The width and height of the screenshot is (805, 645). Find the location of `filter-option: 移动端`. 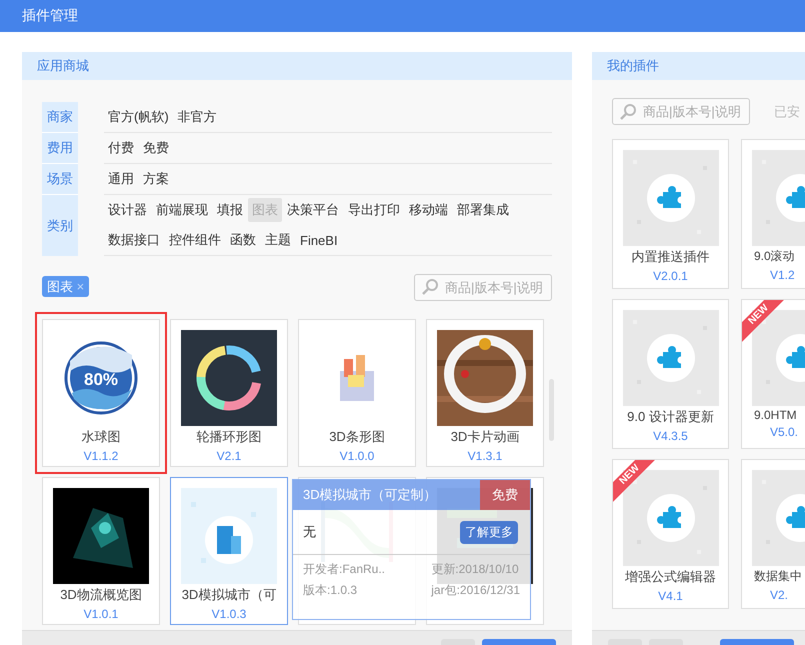

filter-option: 移动端 is located at coordinates (428, 210).